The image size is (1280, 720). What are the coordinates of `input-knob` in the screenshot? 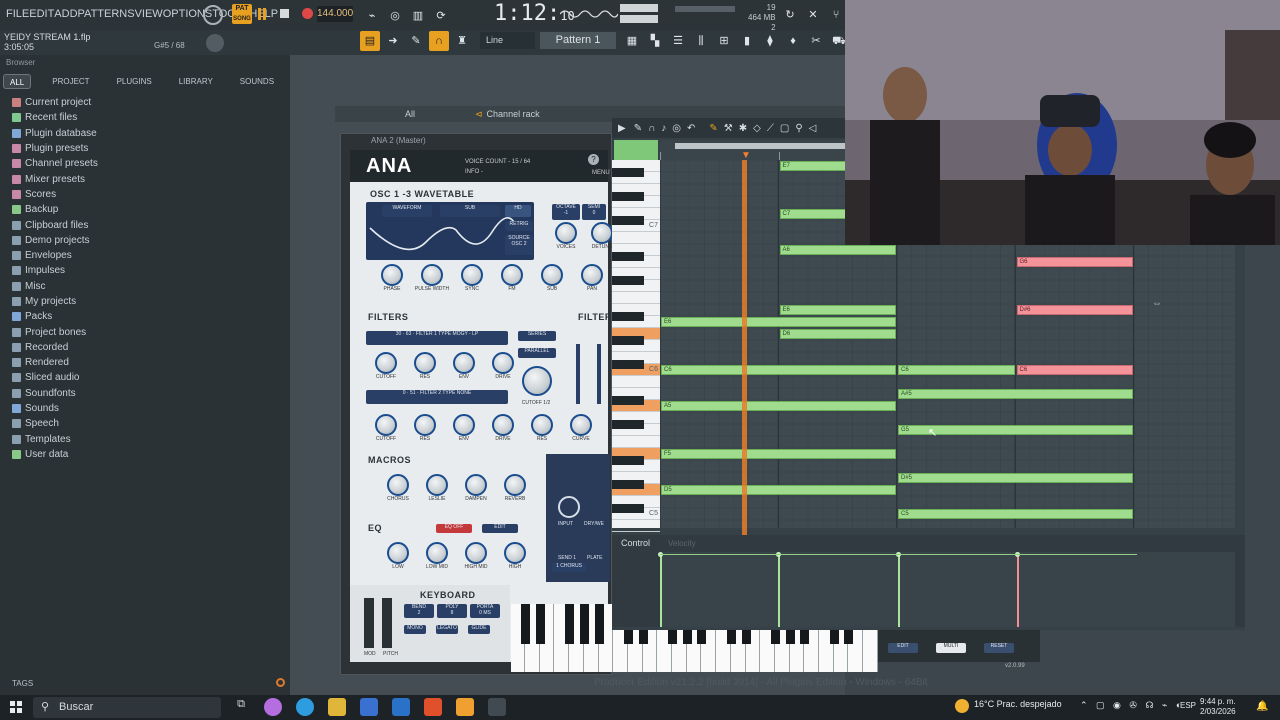 It's located at (569, 507).